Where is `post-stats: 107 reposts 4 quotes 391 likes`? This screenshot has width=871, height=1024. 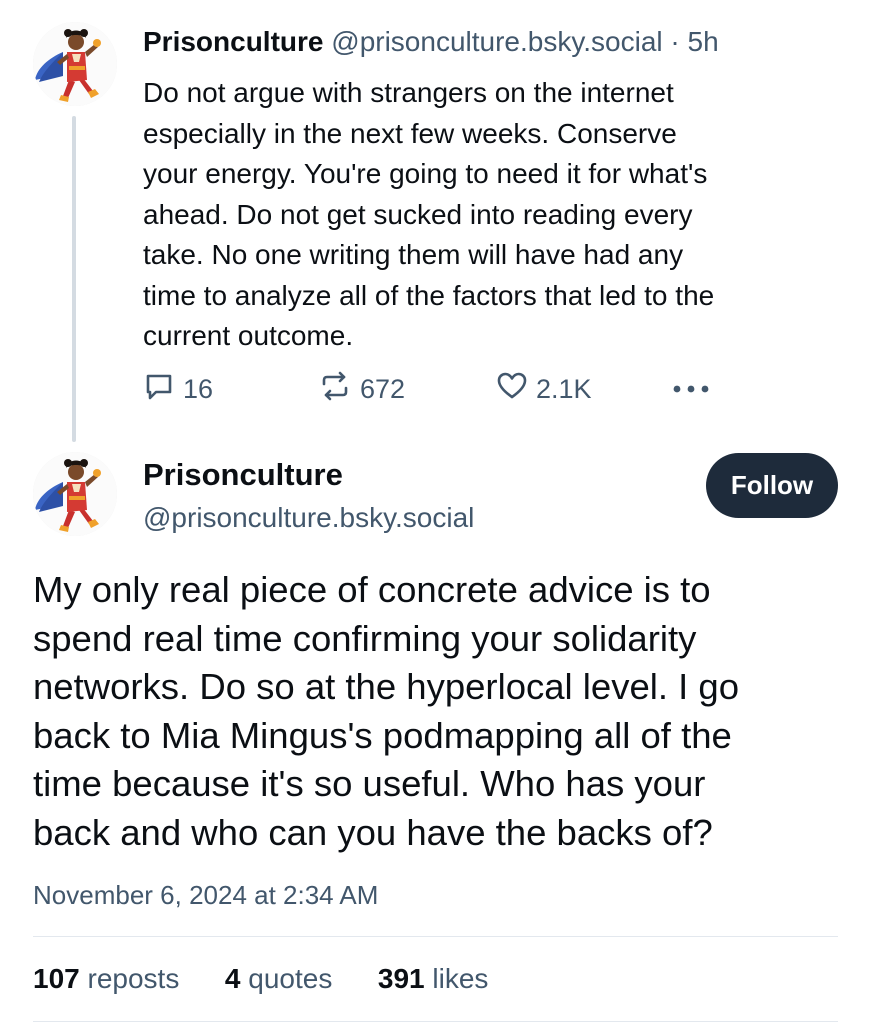 post-stats: 107 reposts 4 quotes 391 likes is located at coordinates (260, 979).